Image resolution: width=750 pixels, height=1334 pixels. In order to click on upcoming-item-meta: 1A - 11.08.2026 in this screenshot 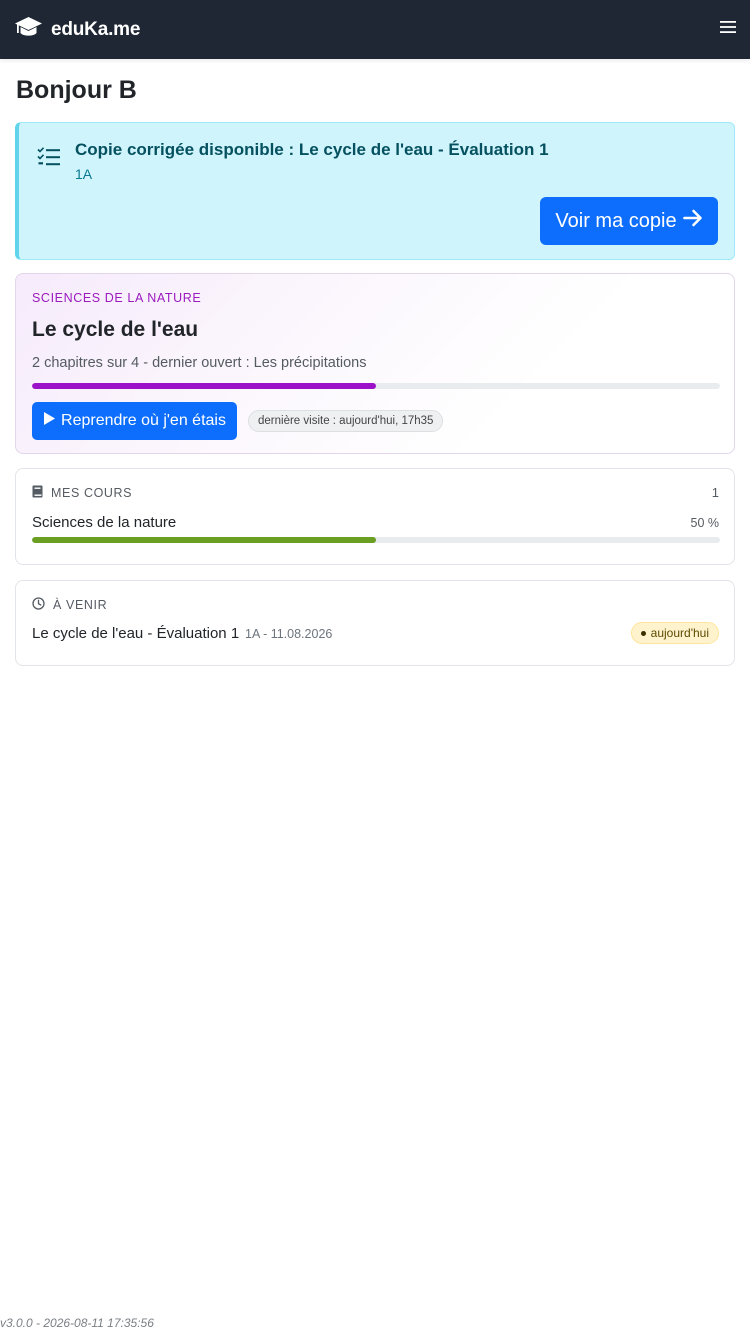, I will do `click(289, 634)`.